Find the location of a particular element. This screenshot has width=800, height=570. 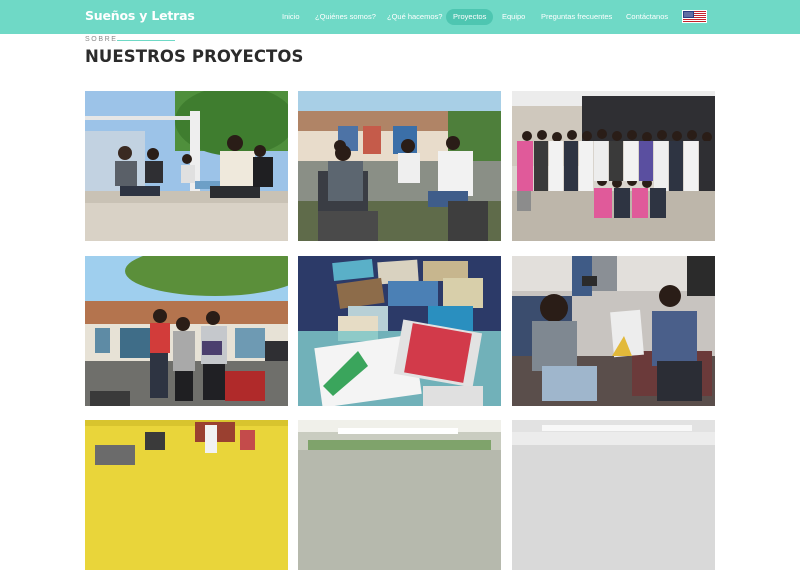

nav-item-equipo: Equipo is located at coordinates (513, 17).